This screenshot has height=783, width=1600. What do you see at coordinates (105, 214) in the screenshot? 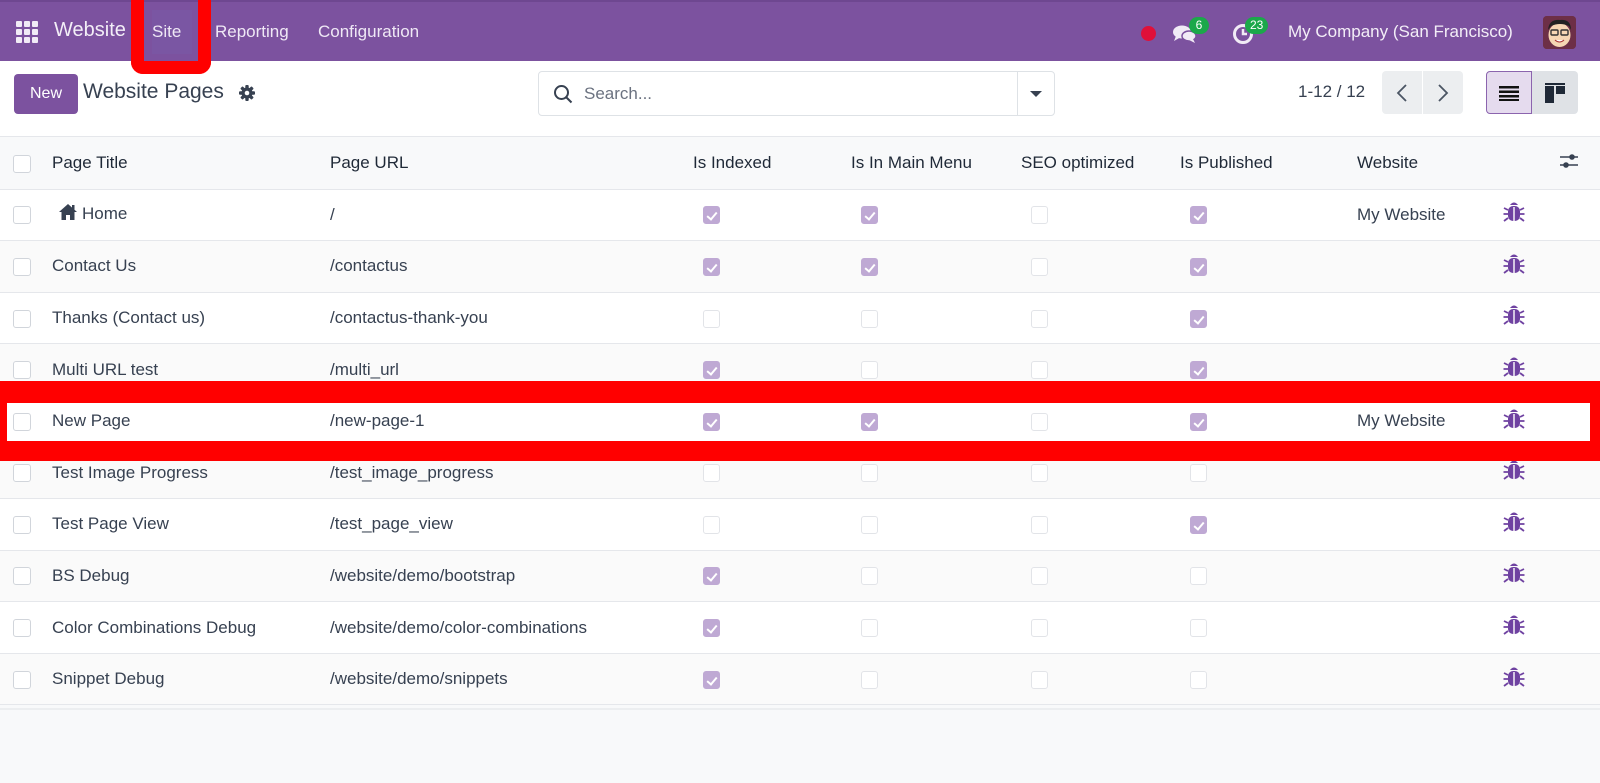
I see `page-title-text: Home` at bounding box center [105, 214].